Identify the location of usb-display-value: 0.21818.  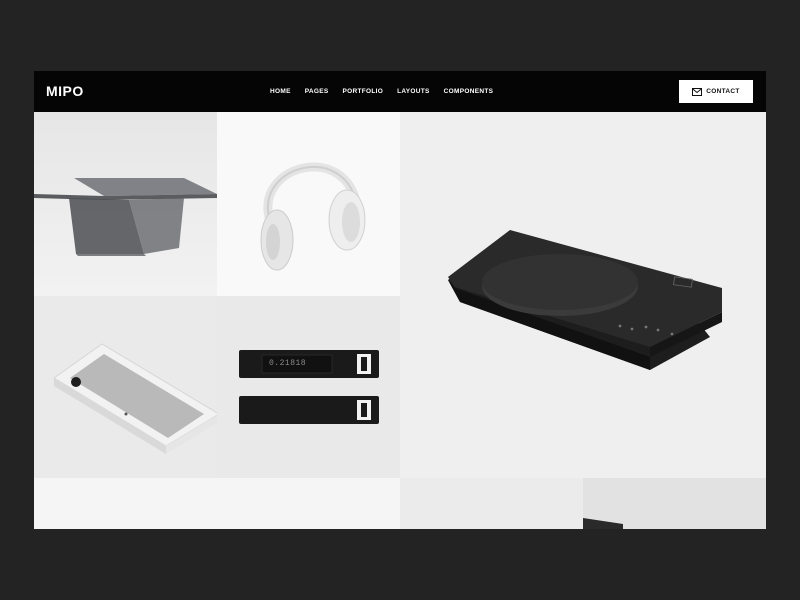
(288, 363).